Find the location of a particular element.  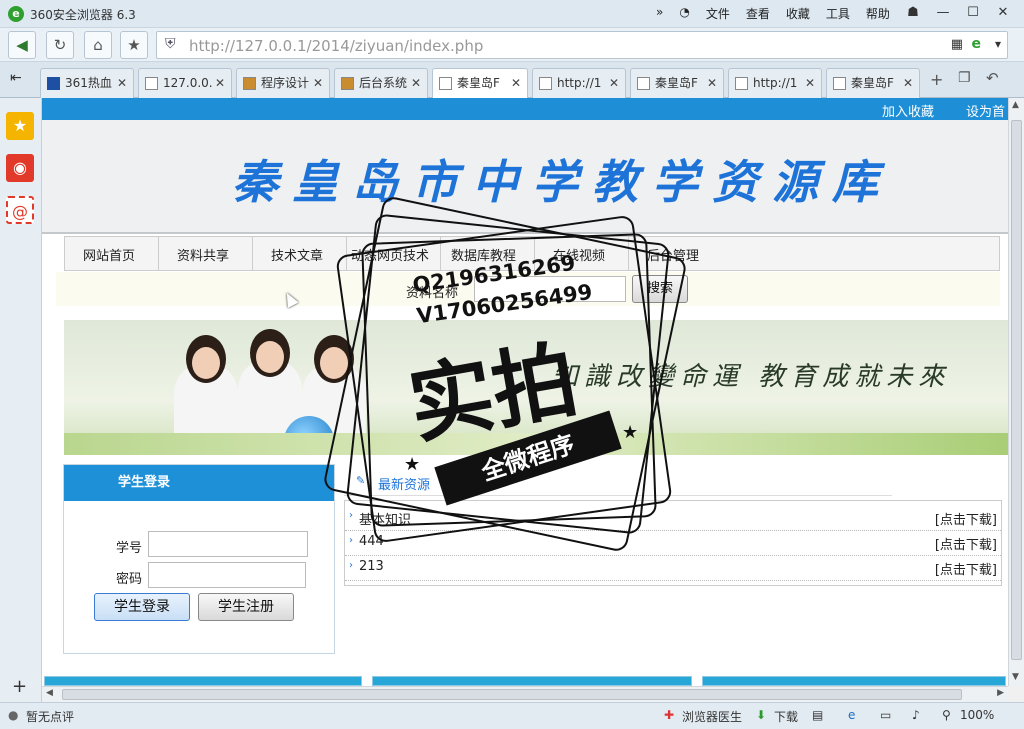

ie-mode-icon: e is located at coordinates (977, 44).